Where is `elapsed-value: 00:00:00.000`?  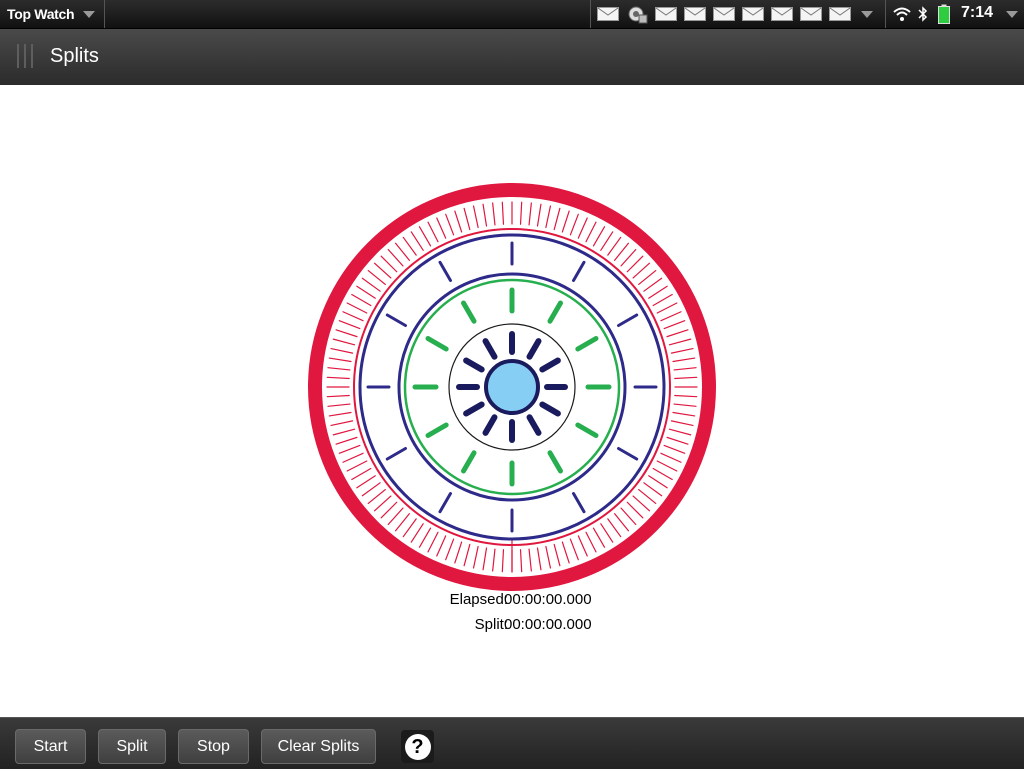 elapsed-value: 00:00:00.000 is located at coordinates (548, 599).